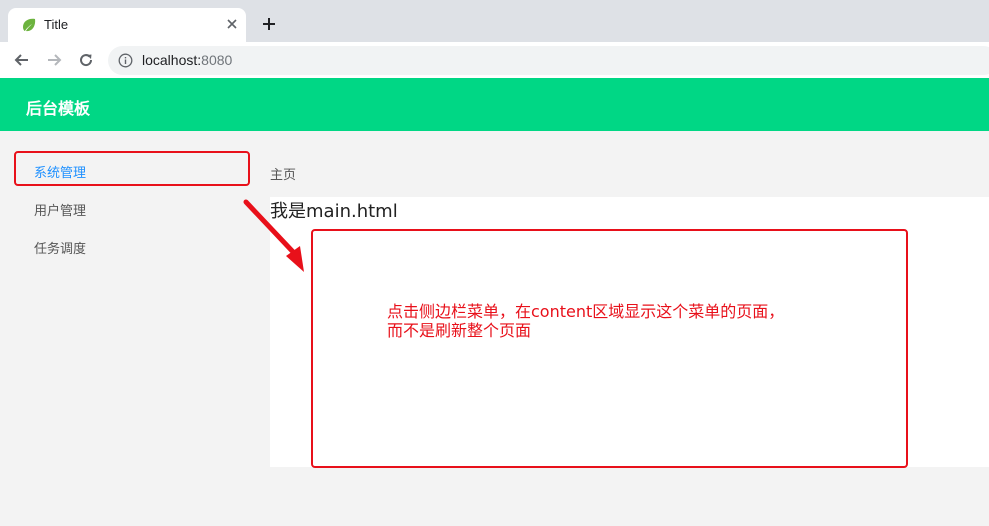  I want to click on tab-bar: Title, so click(494, 21).